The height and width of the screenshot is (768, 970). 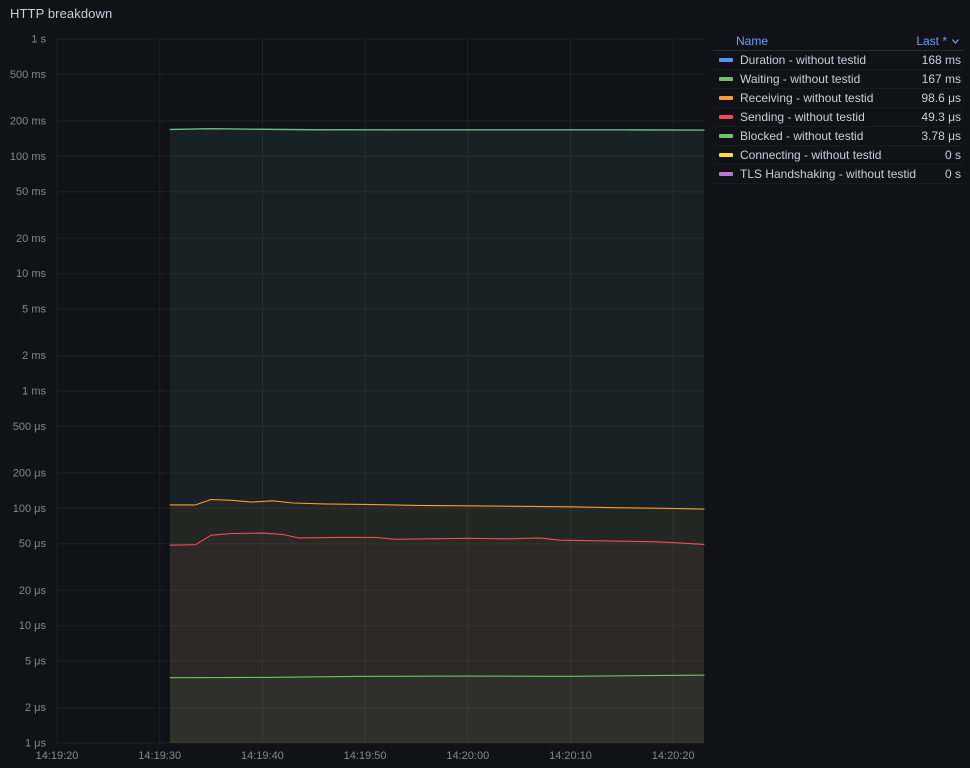 I want to click on legend-label: Connecting - without testid, so click(x=811, y=155).